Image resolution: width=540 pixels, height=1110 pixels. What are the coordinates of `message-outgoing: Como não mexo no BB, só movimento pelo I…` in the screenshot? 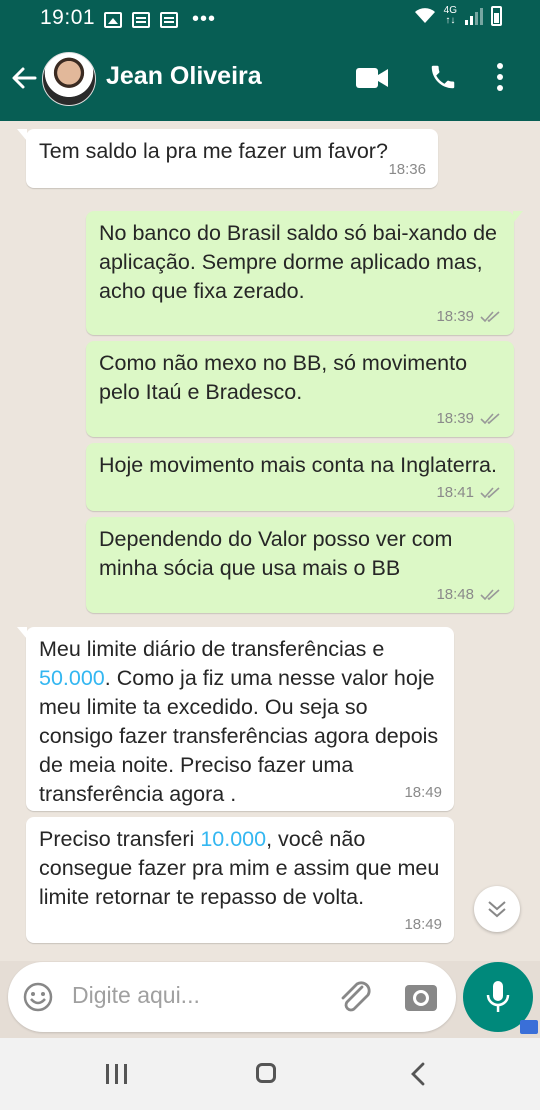 It's located at (300, 389).